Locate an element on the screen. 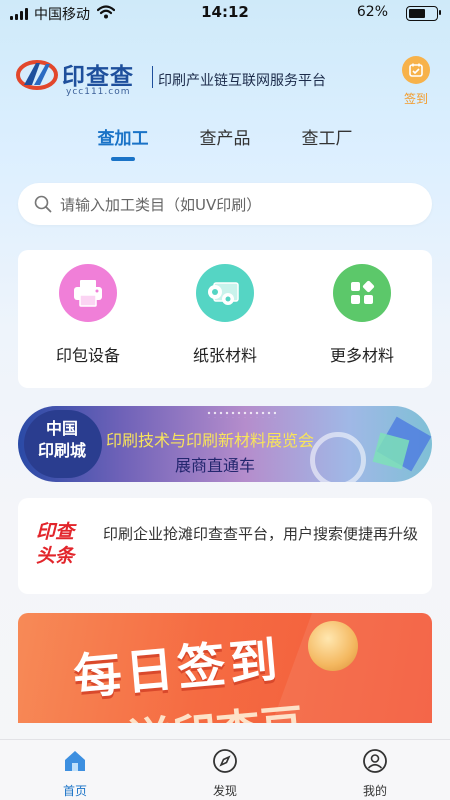 The height and width of the screenshot is (800, 450). expo-badge-line1: 中国 is located at coordinates (61, 428).